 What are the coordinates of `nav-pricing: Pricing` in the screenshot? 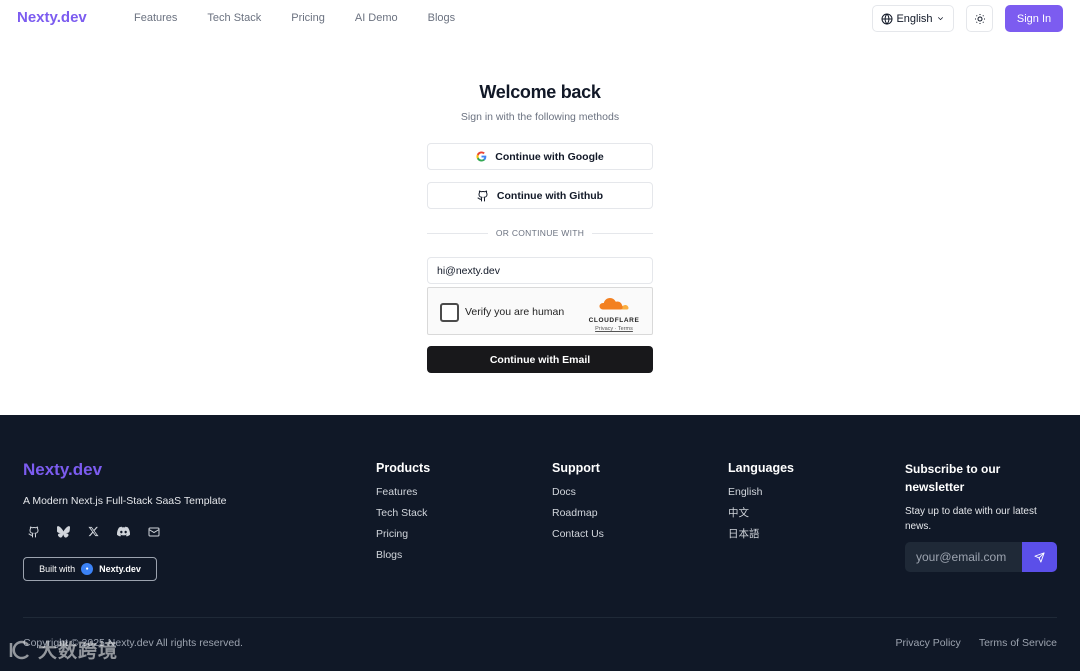 It's located at (308, 18).